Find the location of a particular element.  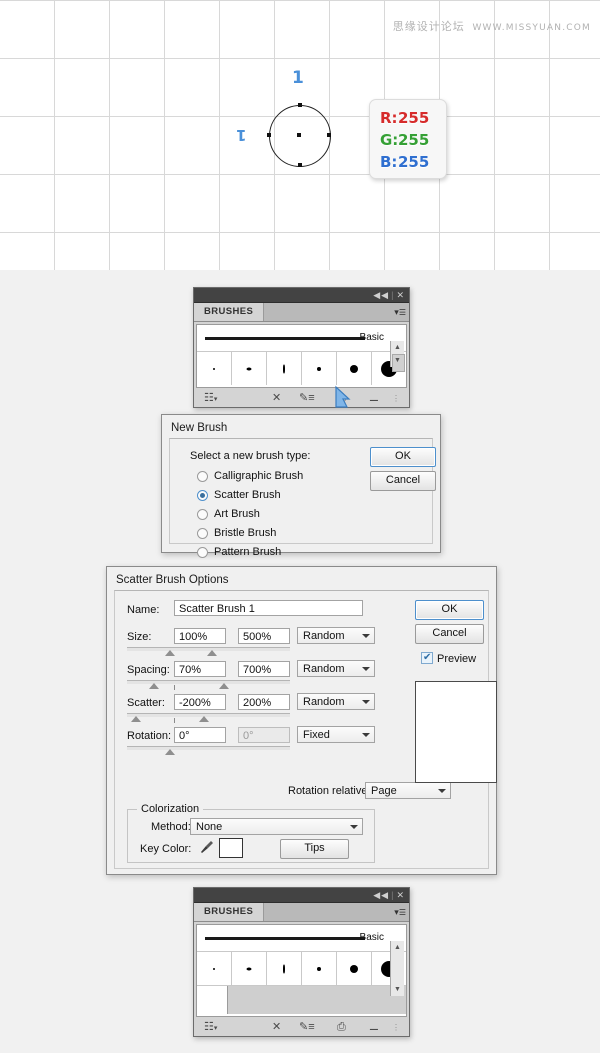

new-brush-icon: ⎙ is located at coordinates (341, 1027).